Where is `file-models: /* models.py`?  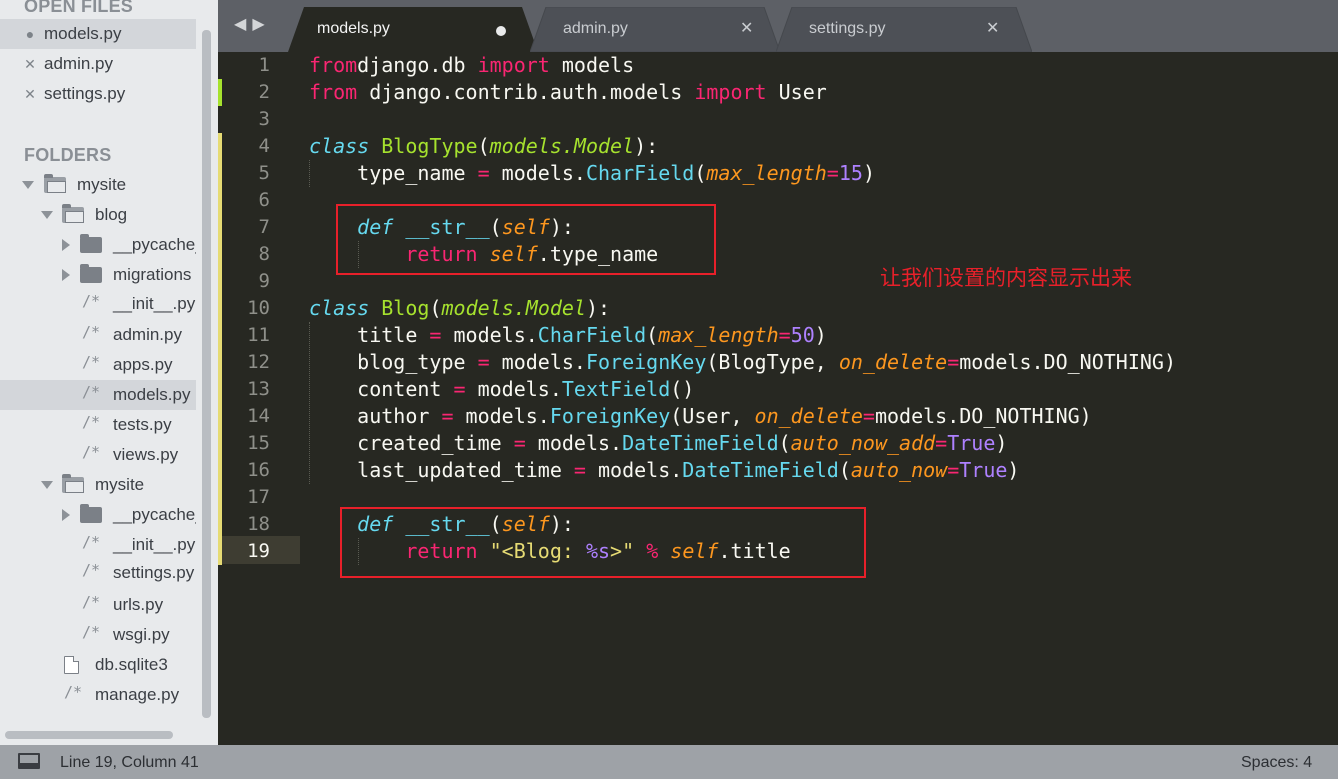
file-models: /* models.py is located at coordinates (98, 395).